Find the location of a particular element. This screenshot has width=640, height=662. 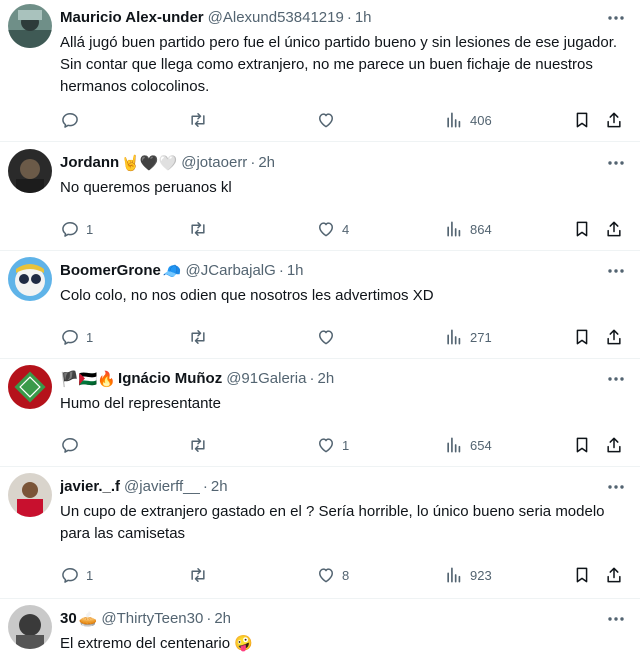

views-button: 271 is located at coordinates (468, 337).